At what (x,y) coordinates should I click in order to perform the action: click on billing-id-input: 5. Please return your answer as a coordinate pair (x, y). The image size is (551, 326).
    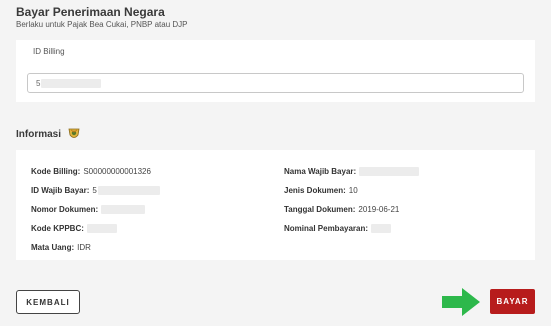
    Looking at the image, I should click on (275, 83).